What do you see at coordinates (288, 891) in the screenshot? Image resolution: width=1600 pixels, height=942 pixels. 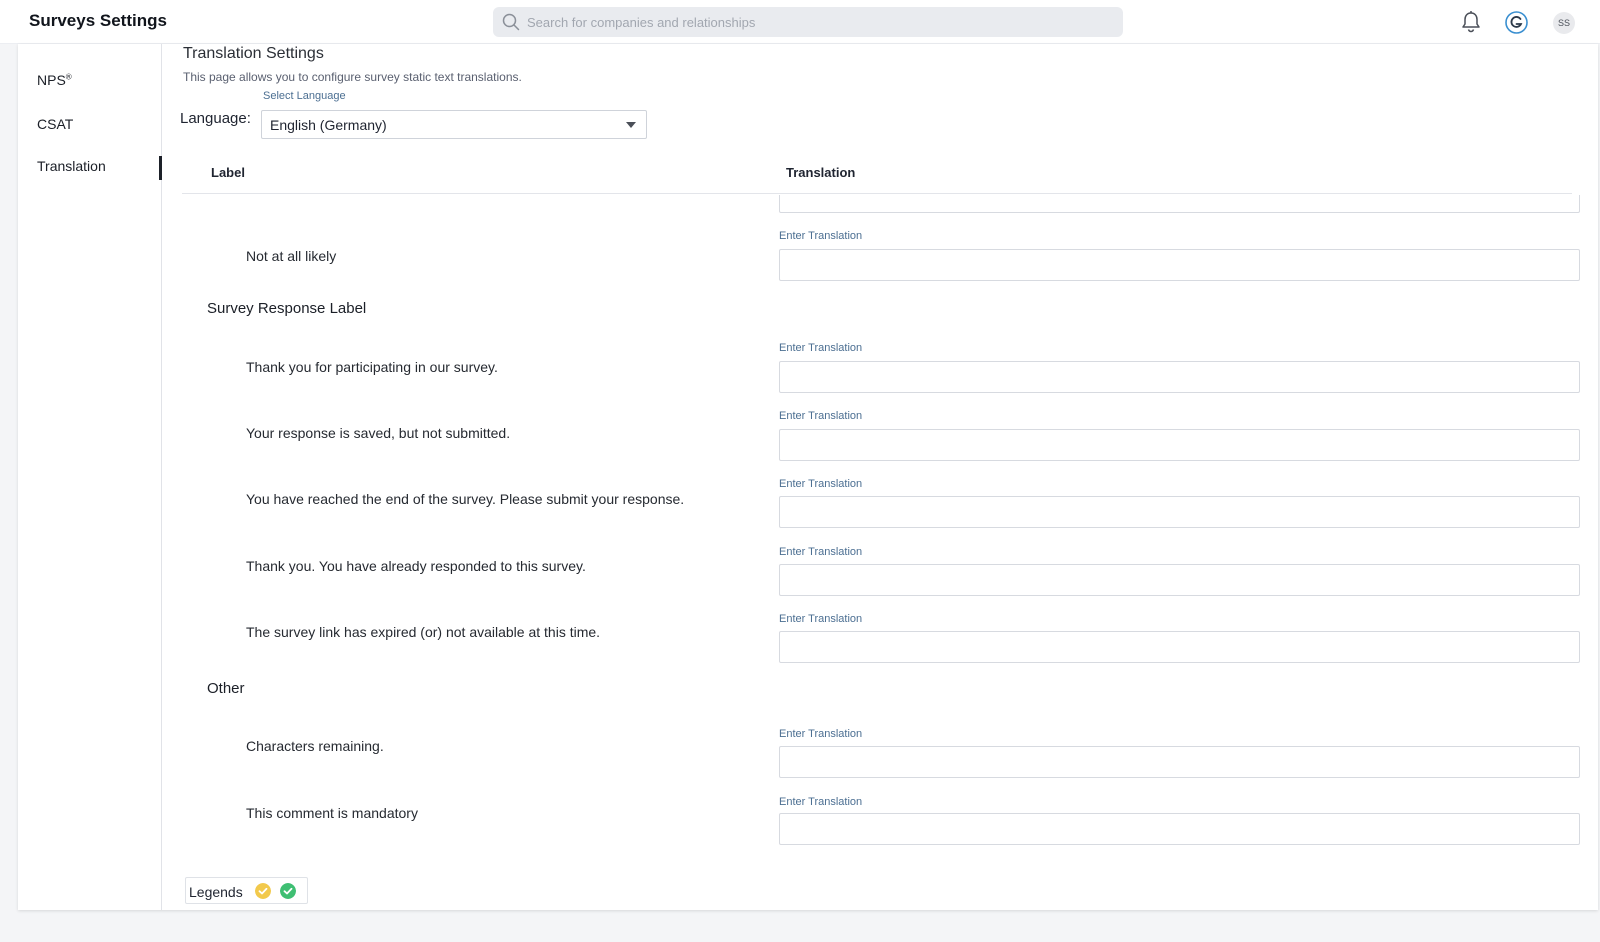 I see `done-check-icon` at bounding box center [288, 891].